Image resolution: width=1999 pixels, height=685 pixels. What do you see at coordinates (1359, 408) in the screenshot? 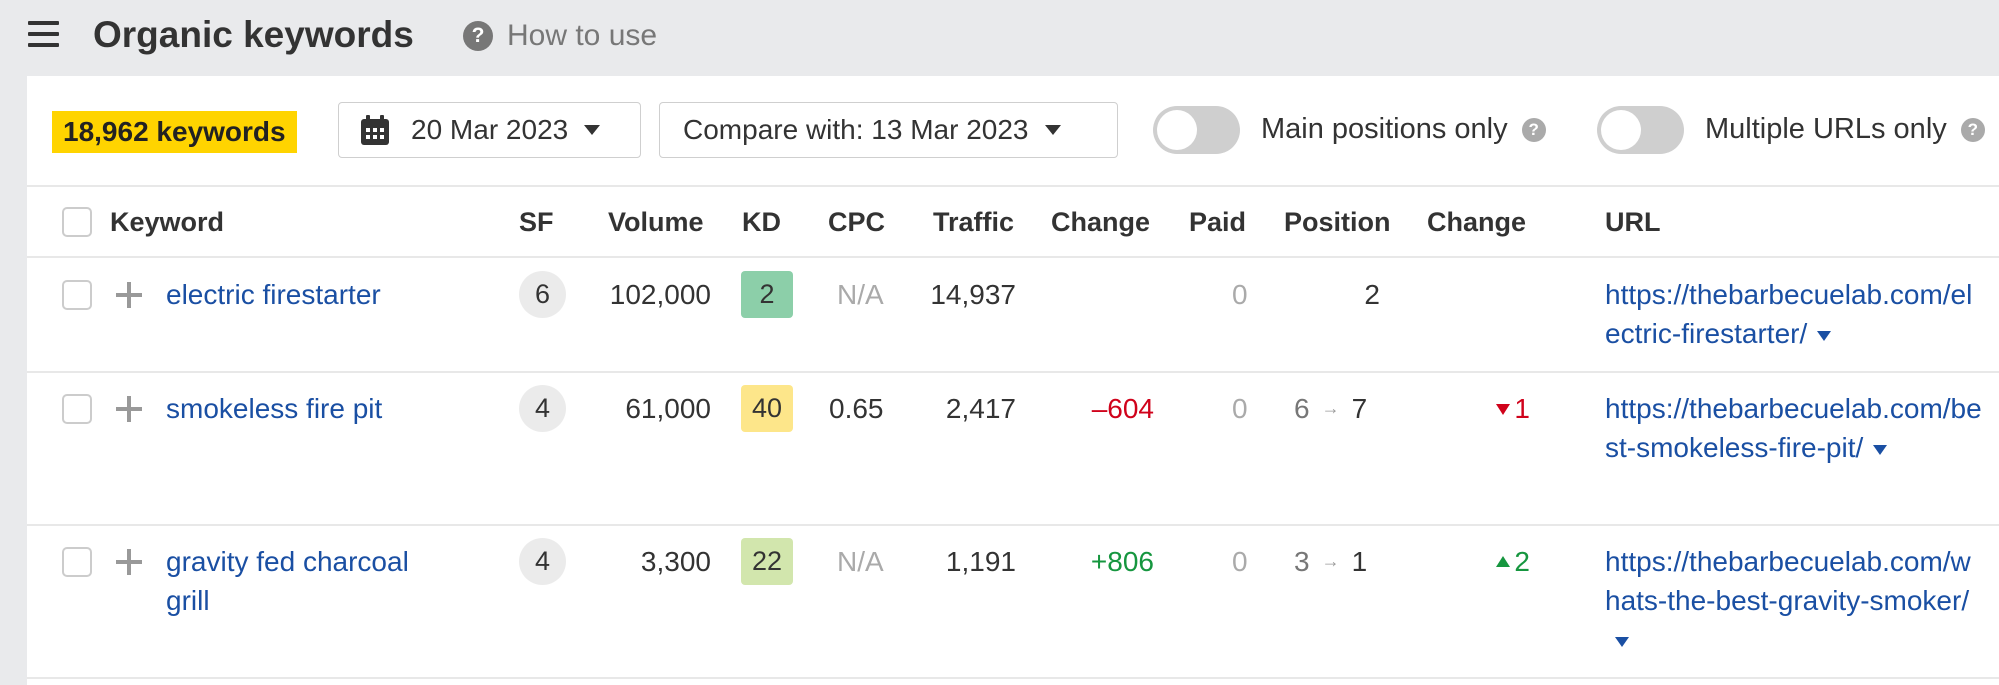
I see `position-value: 7` at bounding box center [1359, 408].